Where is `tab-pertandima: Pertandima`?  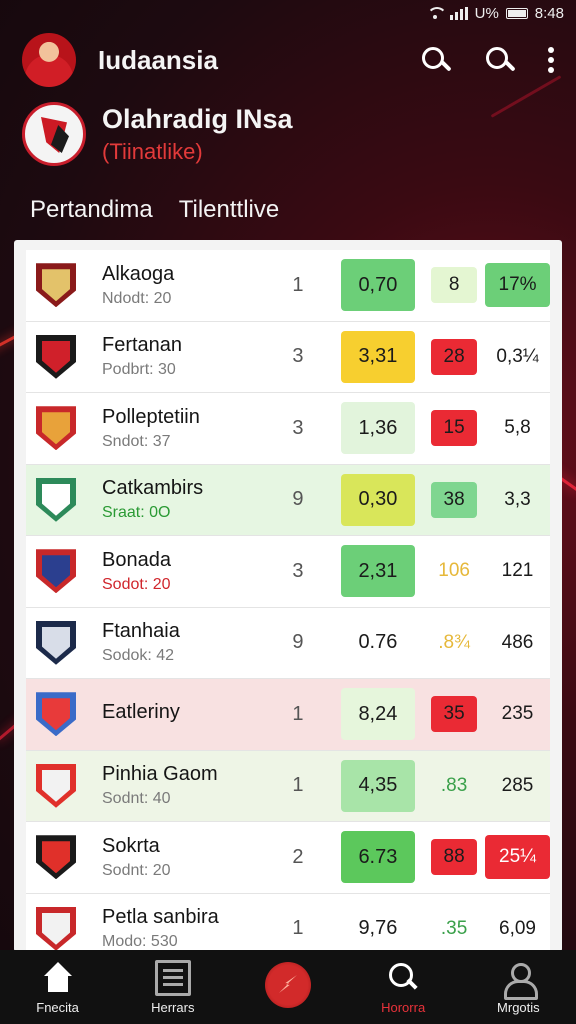
tab-pertandima: Pertandima is located at coordinates (91, 210).